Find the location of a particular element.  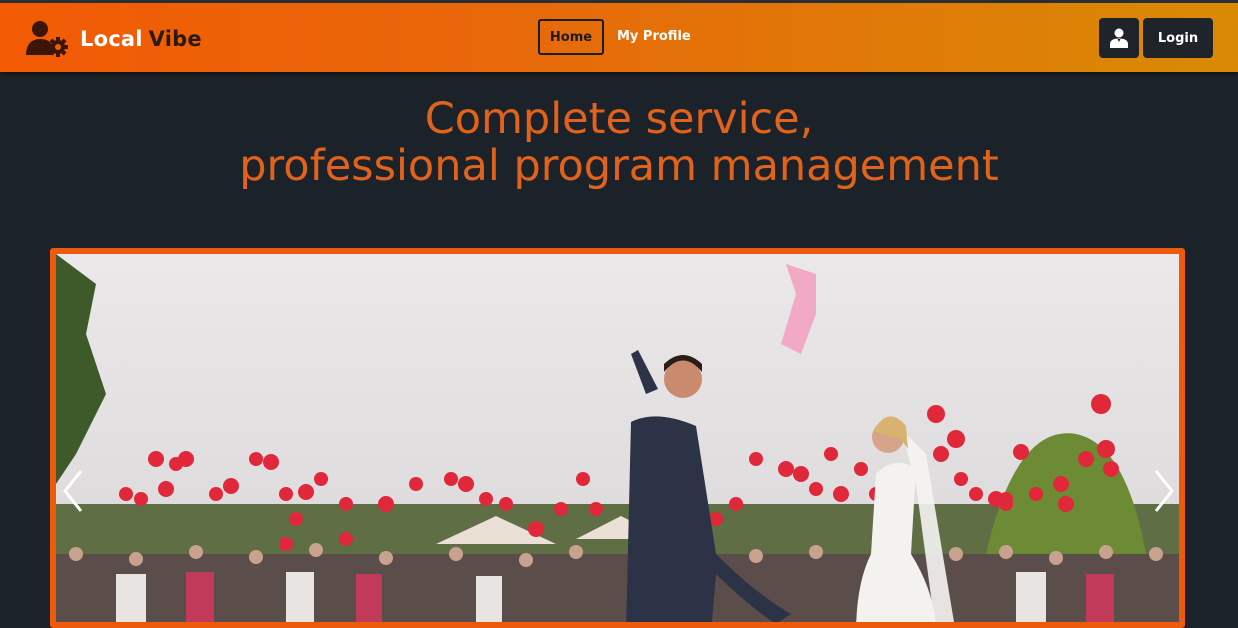

brand-logo: Local Vibe is located at coordinates (113, 39).